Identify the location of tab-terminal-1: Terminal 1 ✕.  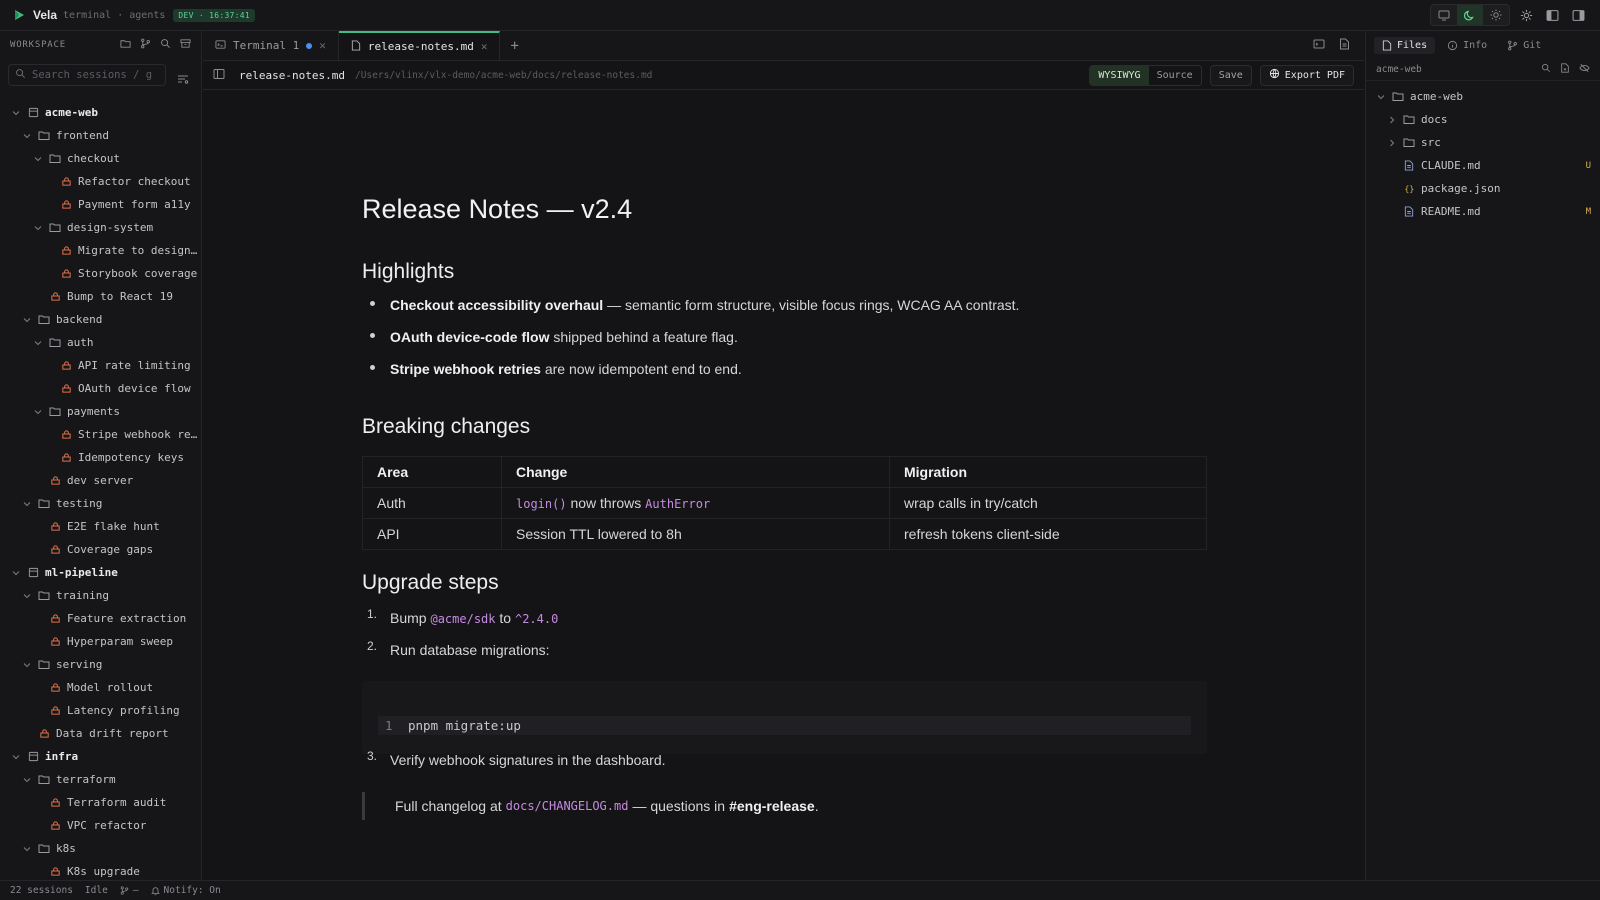
(271, 45).